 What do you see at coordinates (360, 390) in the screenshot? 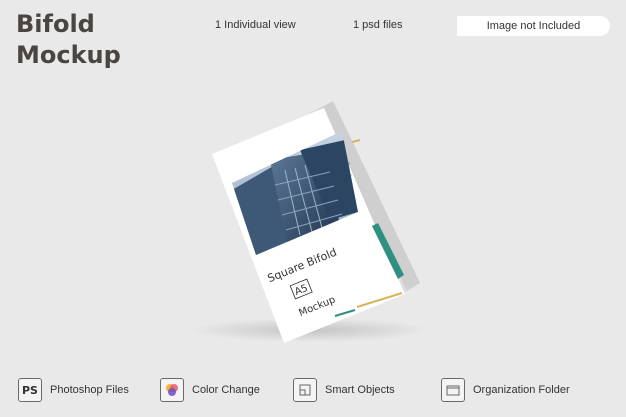
I see `feature-label: Smart Objects` at bounding box center [360, 390].